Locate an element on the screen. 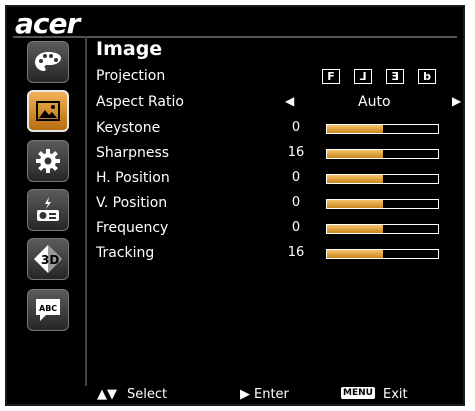 The height and width of the screenshot is (411, 475). aspect-ratio-value: Auto is located at coordinates (374, 102).